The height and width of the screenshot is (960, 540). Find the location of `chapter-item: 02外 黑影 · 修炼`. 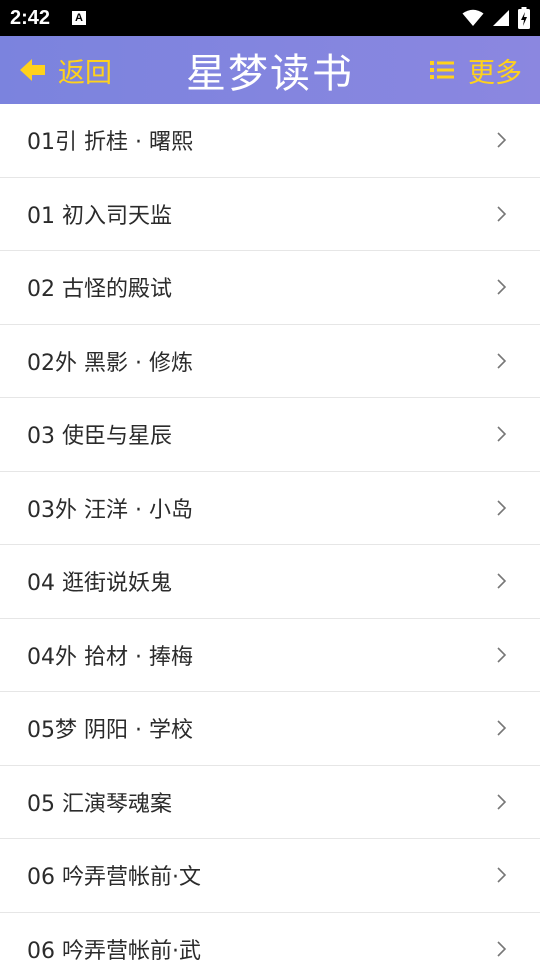

chapter-item: 02外 黑影 · 修炼 is located at coordinates (270, 361).